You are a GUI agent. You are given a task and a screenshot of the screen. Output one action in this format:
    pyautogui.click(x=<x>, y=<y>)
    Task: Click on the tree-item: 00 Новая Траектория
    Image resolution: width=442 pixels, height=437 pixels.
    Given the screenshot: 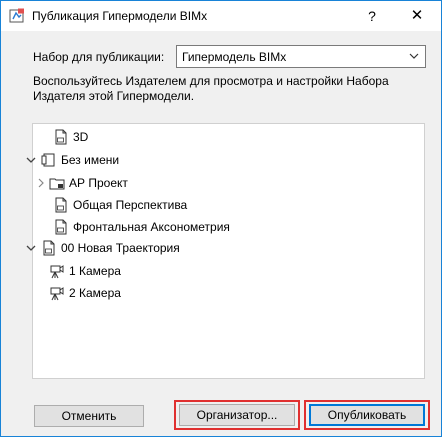 What is the action you would take?
    pyautogui.click(x=102, y=248)
    